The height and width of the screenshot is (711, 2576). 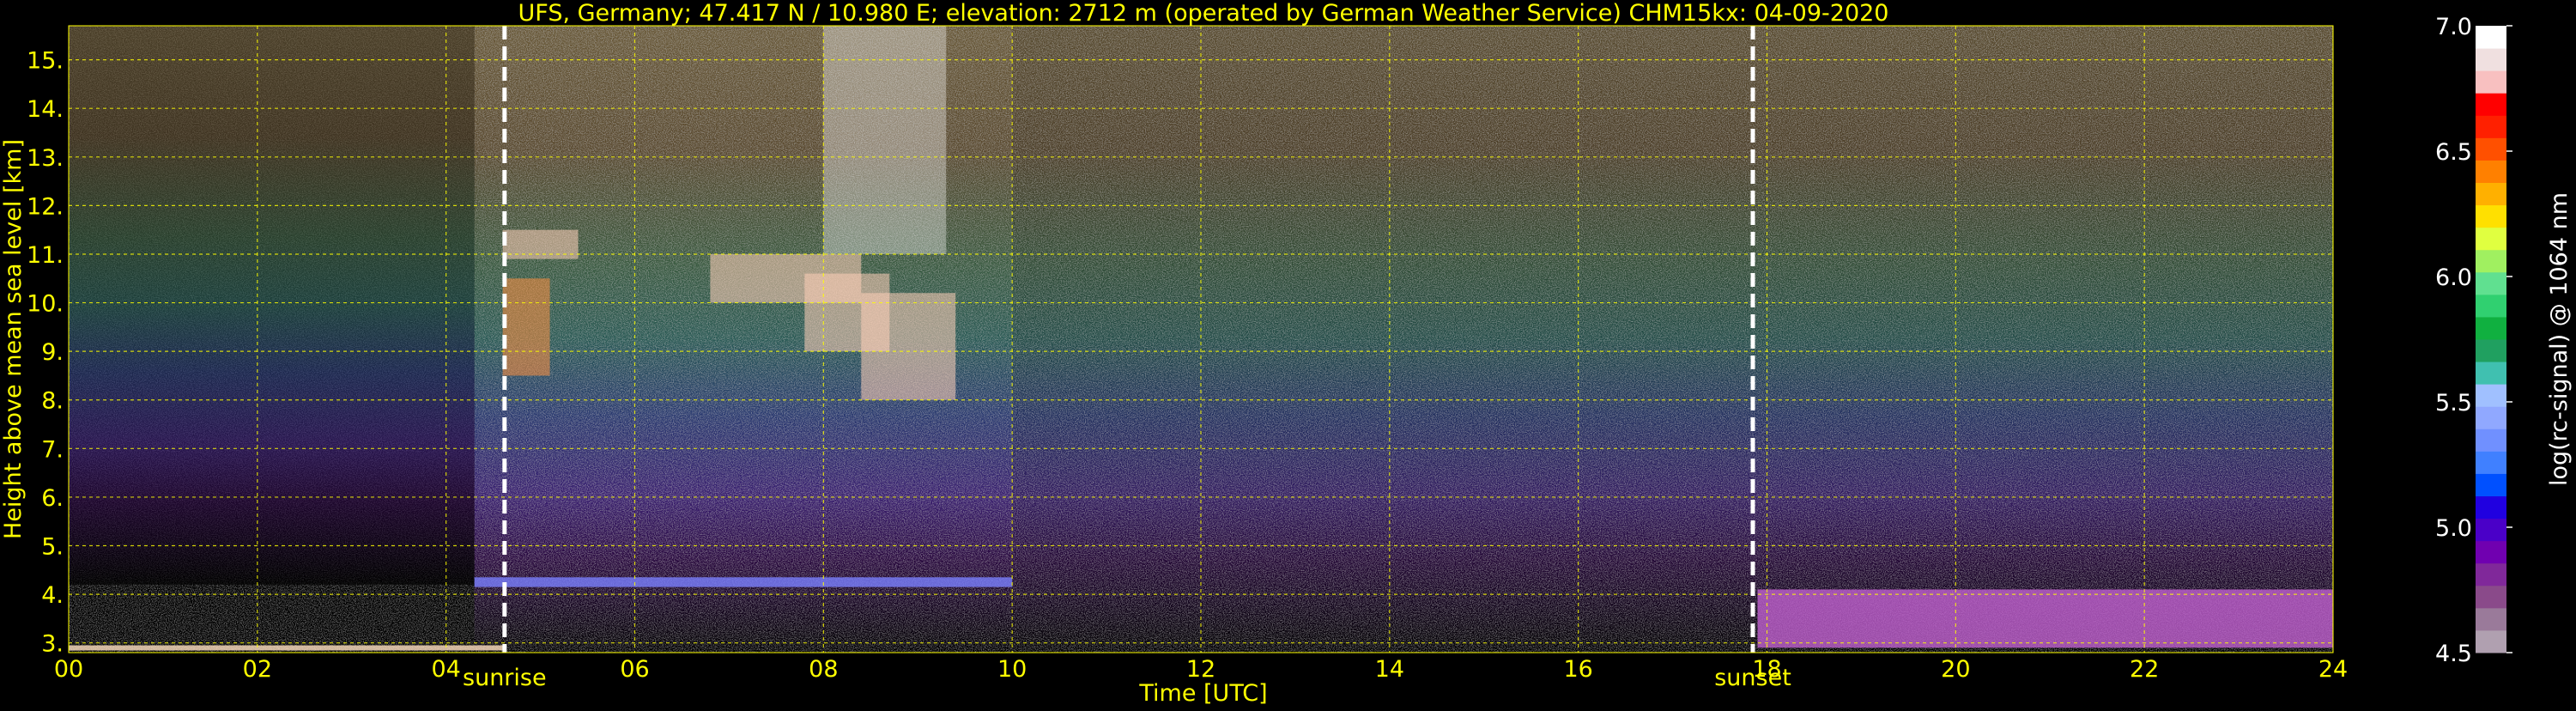 I want to click on x-tick-label: 12, so click(x=1200, y=669).